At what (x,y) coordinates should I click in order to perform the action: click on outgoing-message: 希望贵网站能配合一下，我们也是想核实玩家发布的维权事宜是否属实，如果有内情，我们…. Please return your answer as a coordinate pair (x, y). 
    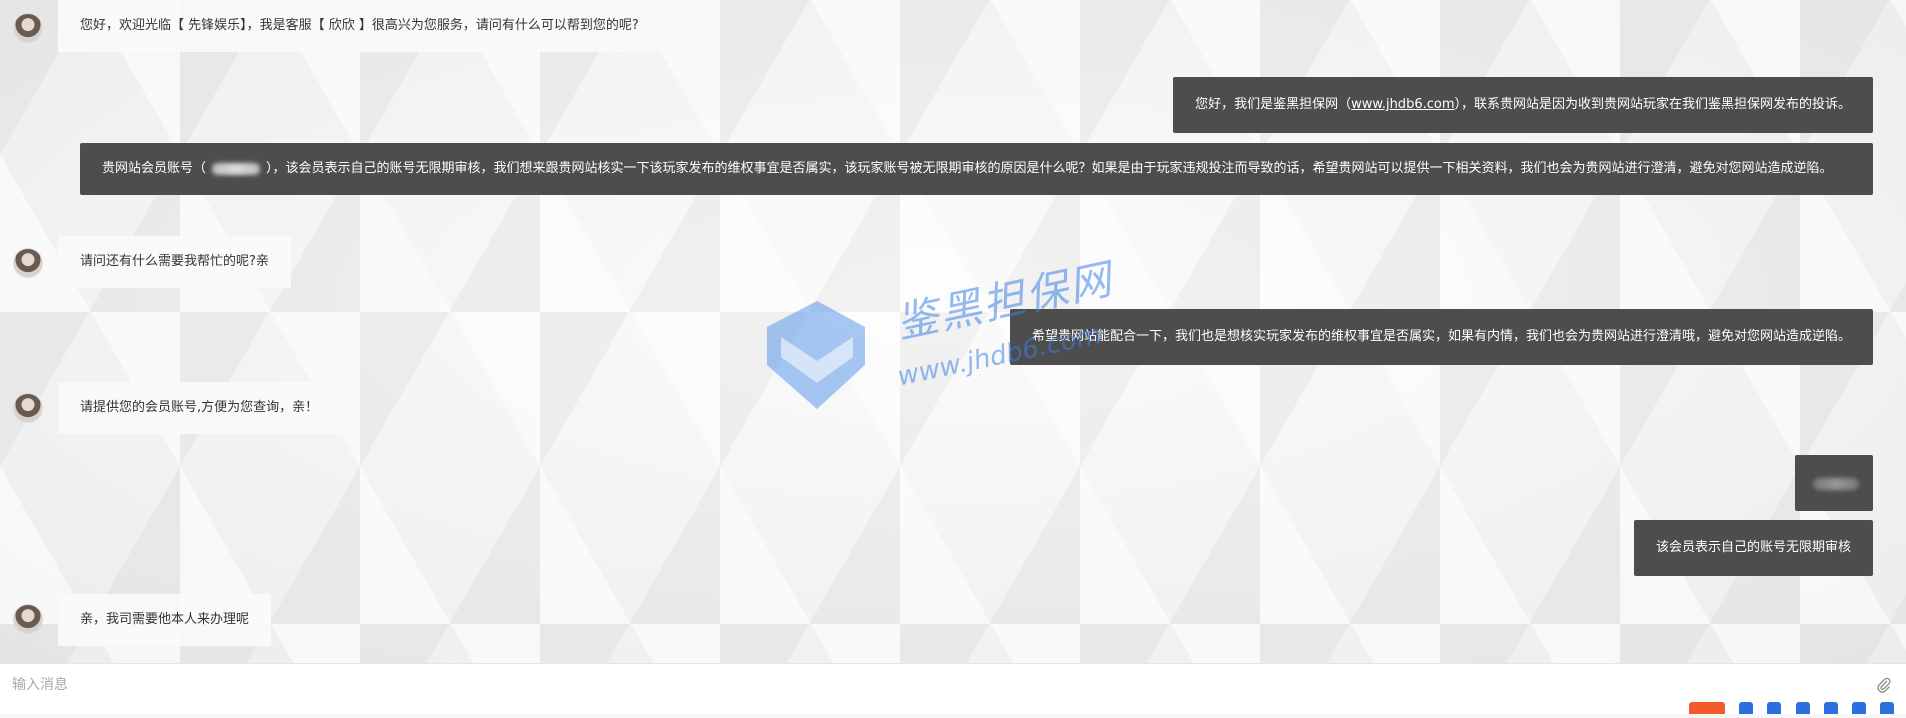
    Looking at the image, I should click on (1441, 337).